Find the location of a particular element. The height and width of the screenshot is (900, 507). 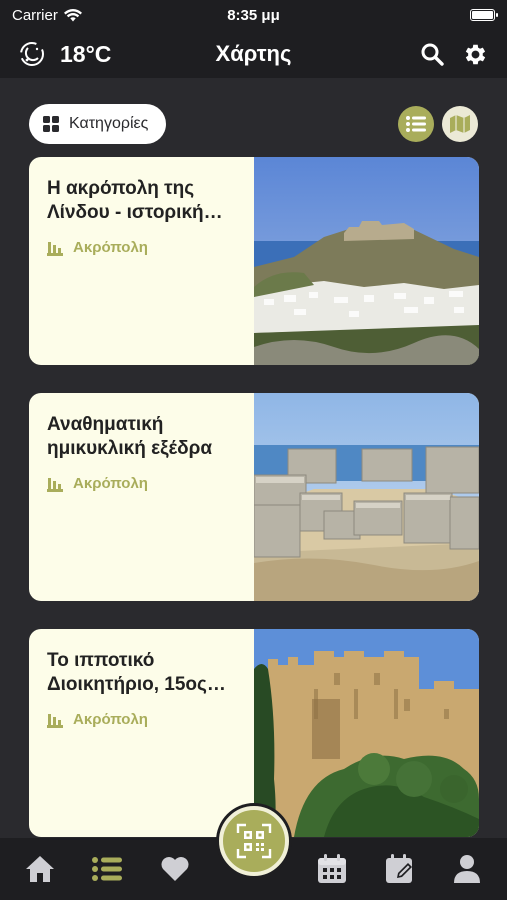

calendar-icon is located at coordinates (332, 868).